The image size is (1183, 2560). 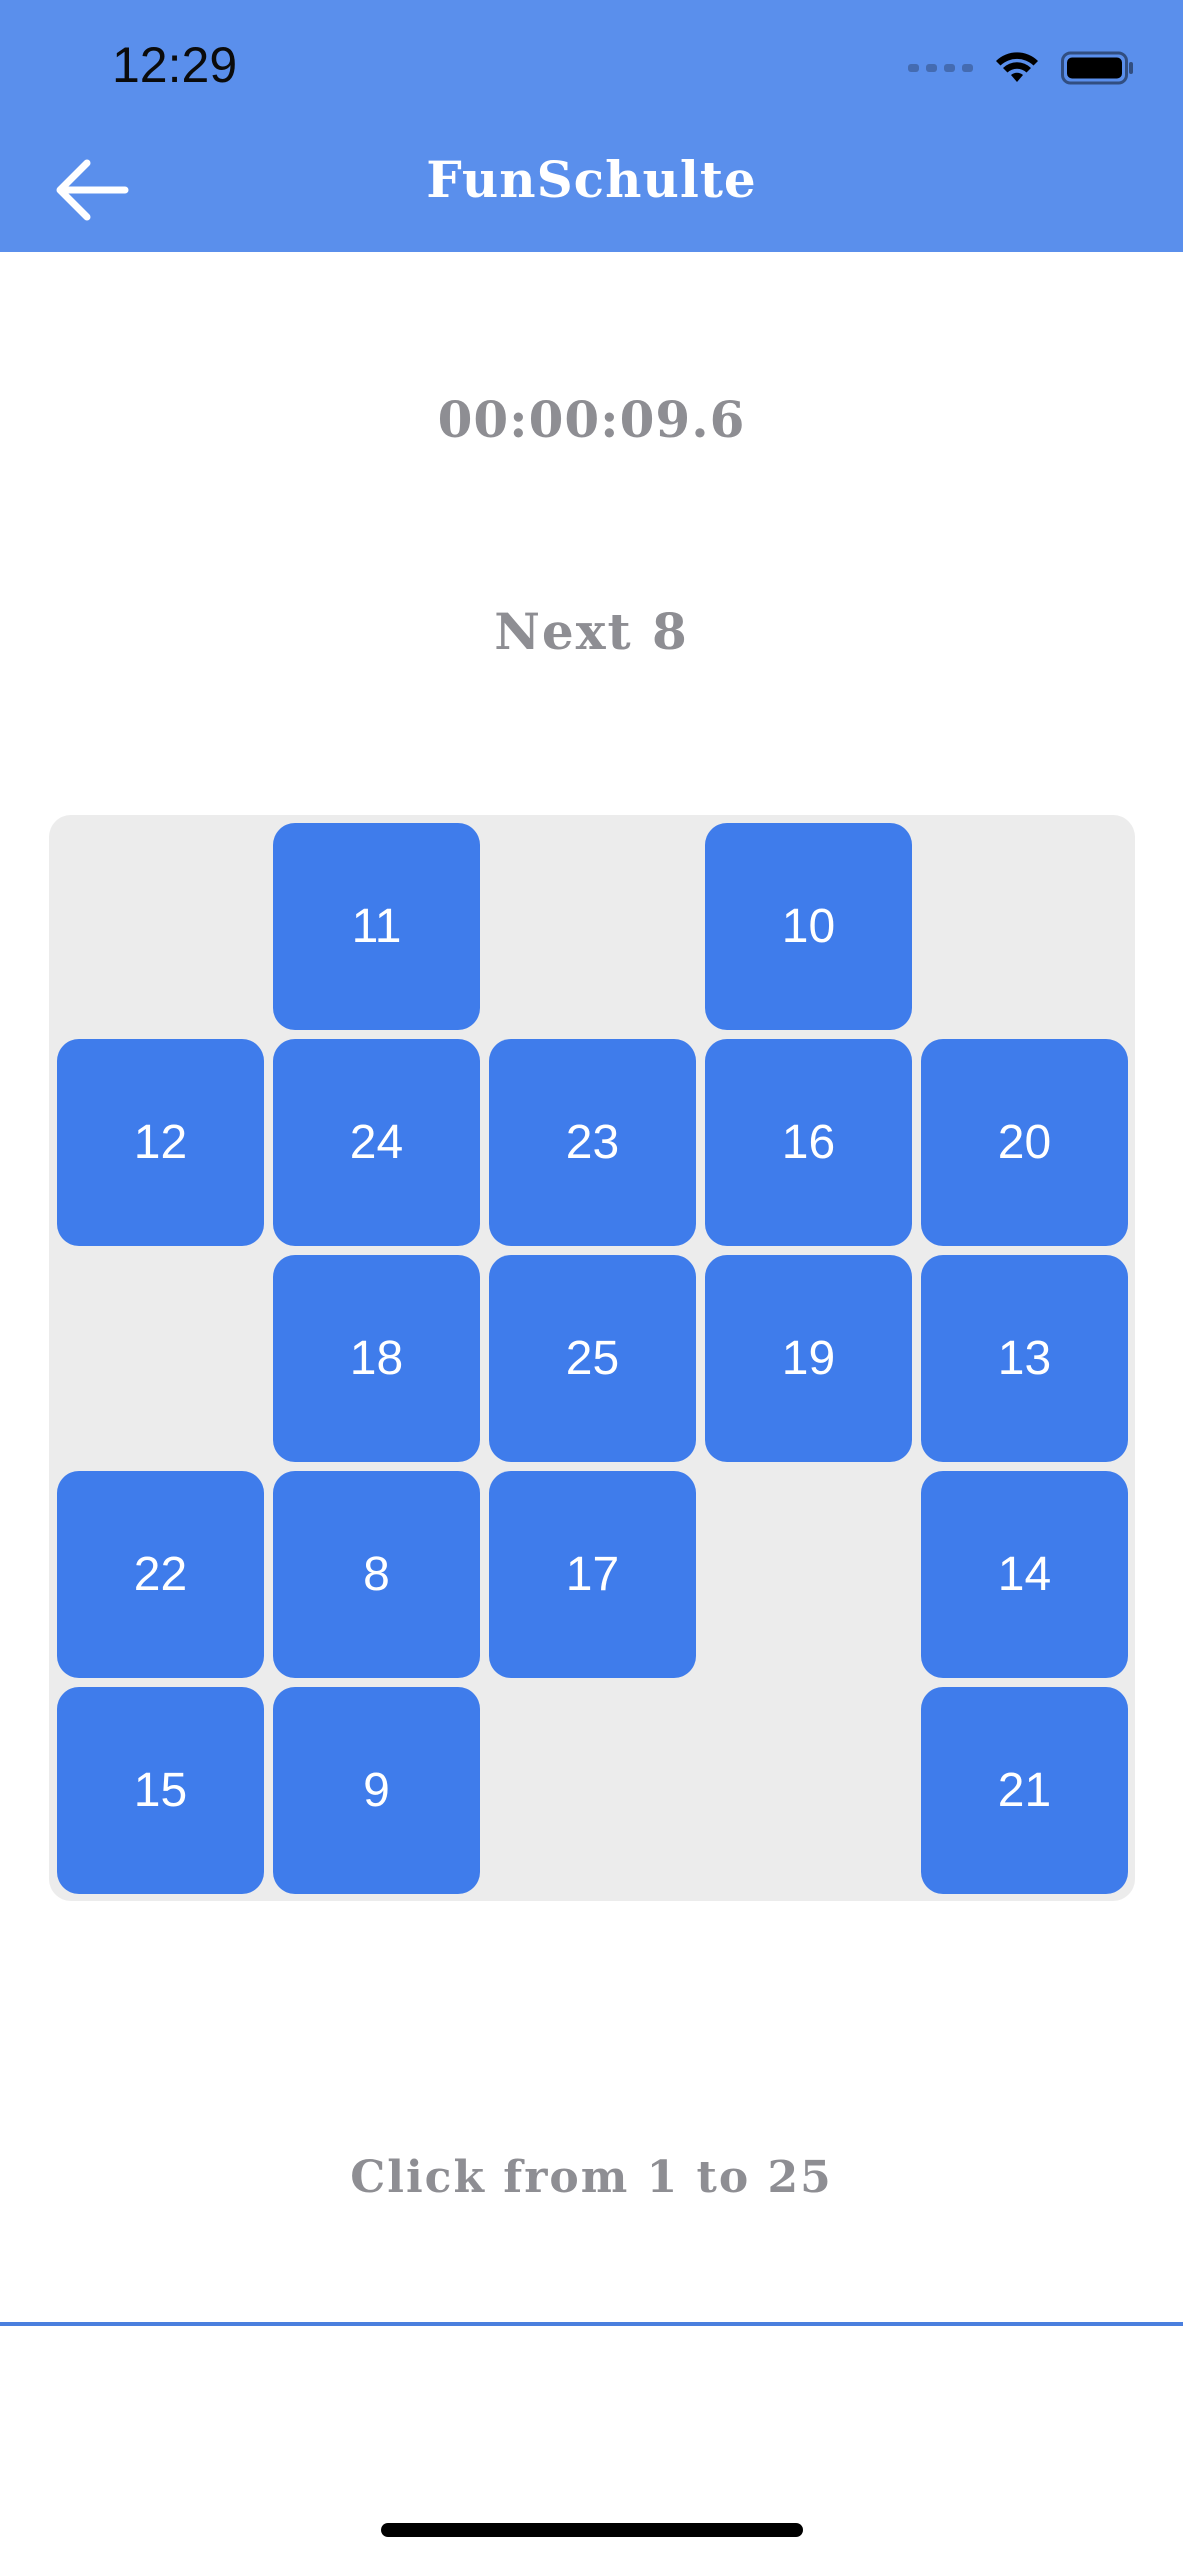 What do you see at coordinates (376, 1574) in the screenshot?
I see `grid-tile: 8` at bounding box center [376, 1574].